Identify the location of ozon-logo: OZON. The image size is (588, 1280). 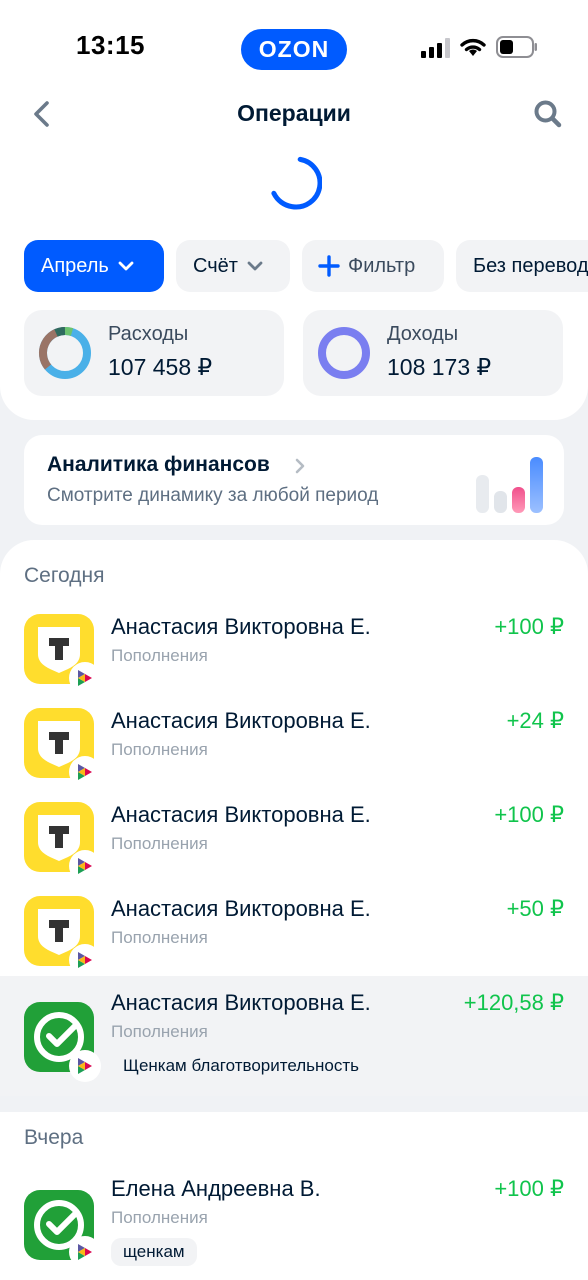
(294, 49).